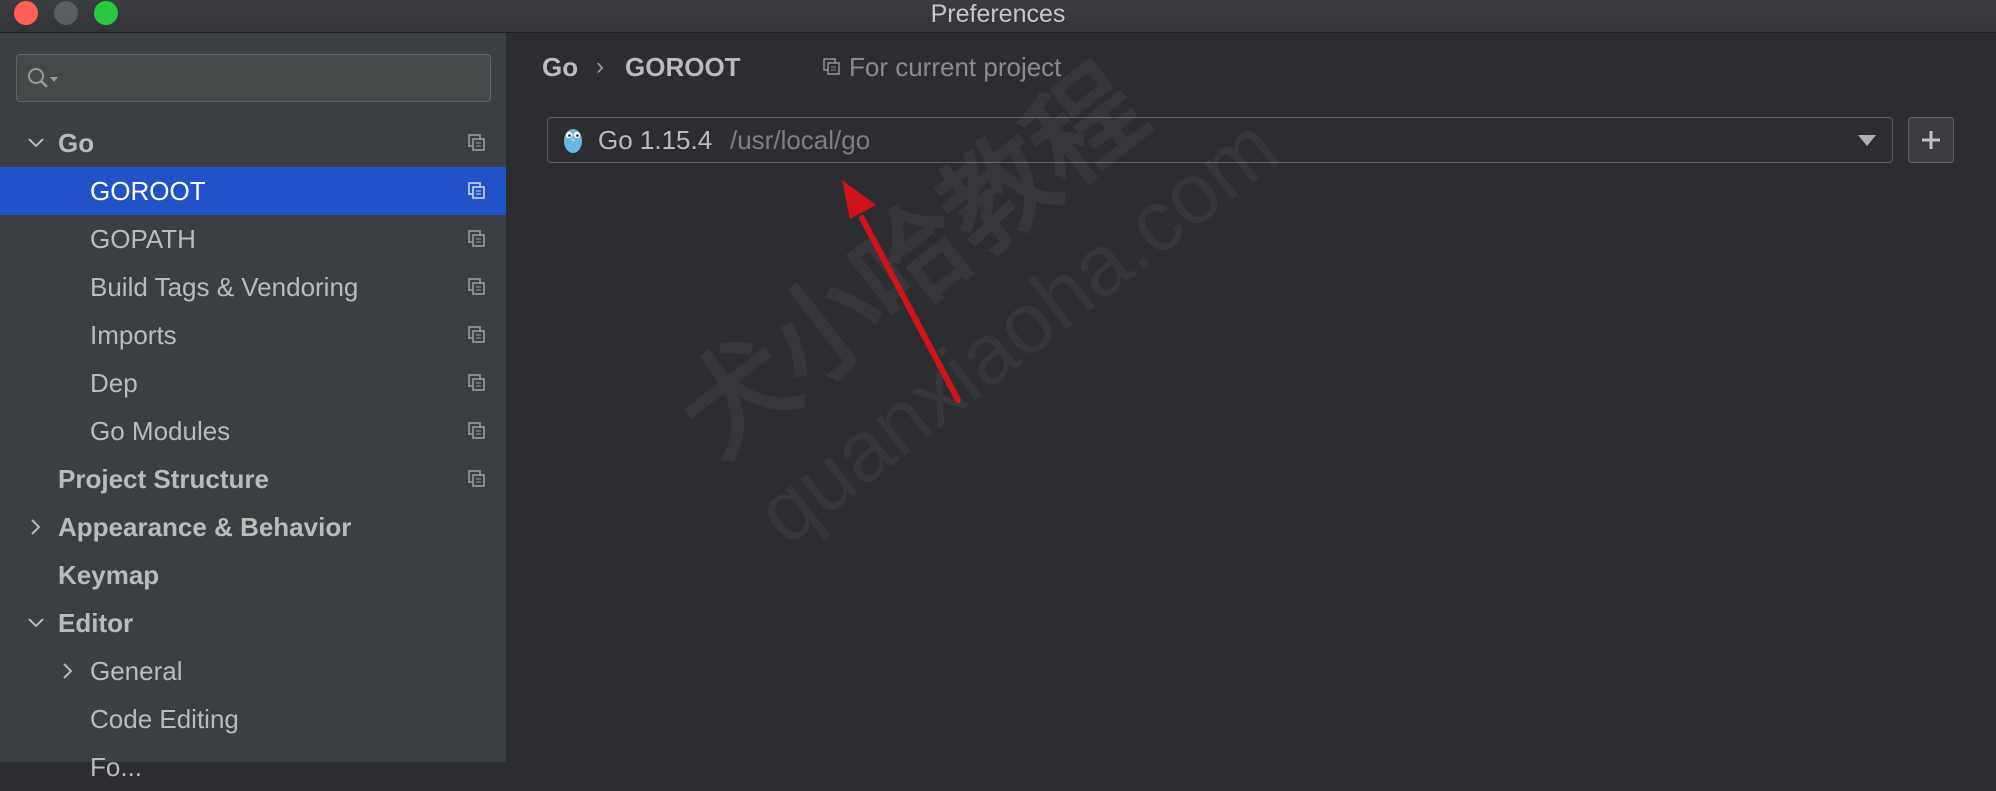 This screenshot has width=1996, height=791. I want to click on sidebar-item-label: Editor, so click(96, 623).